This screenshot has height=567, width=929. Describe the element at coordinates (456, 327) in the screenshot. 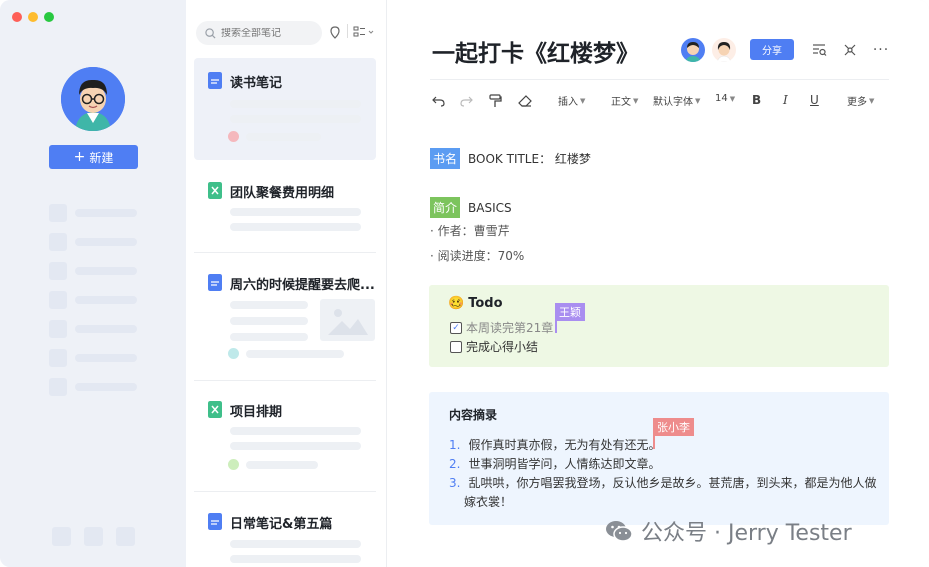

I see `checkbox-checked: ✓` at that location.